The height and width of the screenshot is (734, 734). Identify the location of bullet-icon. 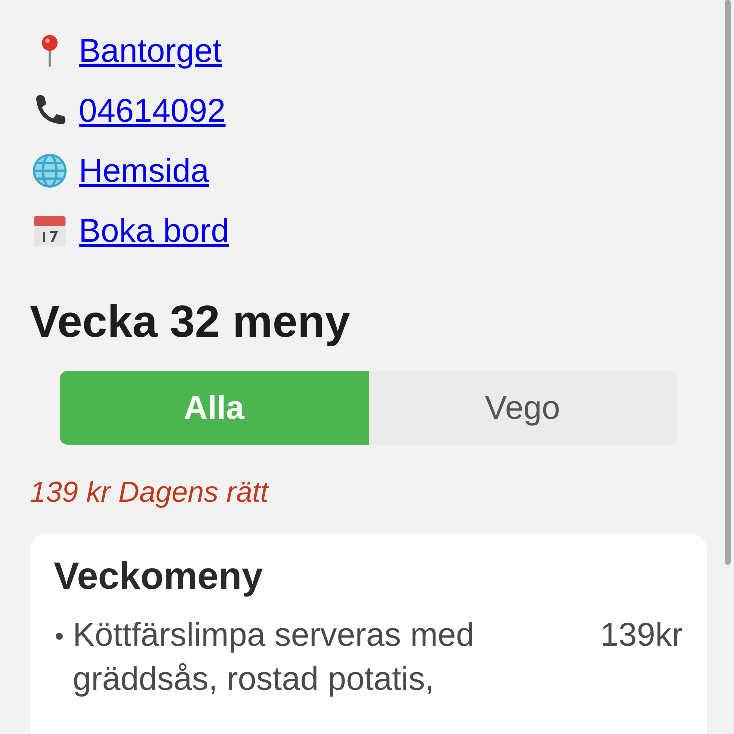
(59, 636).